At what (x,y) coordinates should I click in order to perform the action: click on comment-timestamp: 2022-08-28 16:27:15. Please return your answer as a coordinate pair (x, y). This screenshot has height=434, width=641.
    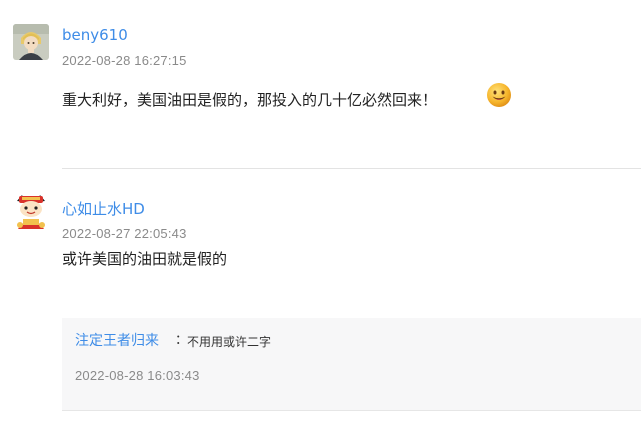
    Looking at the image, I should click on (124, 60).